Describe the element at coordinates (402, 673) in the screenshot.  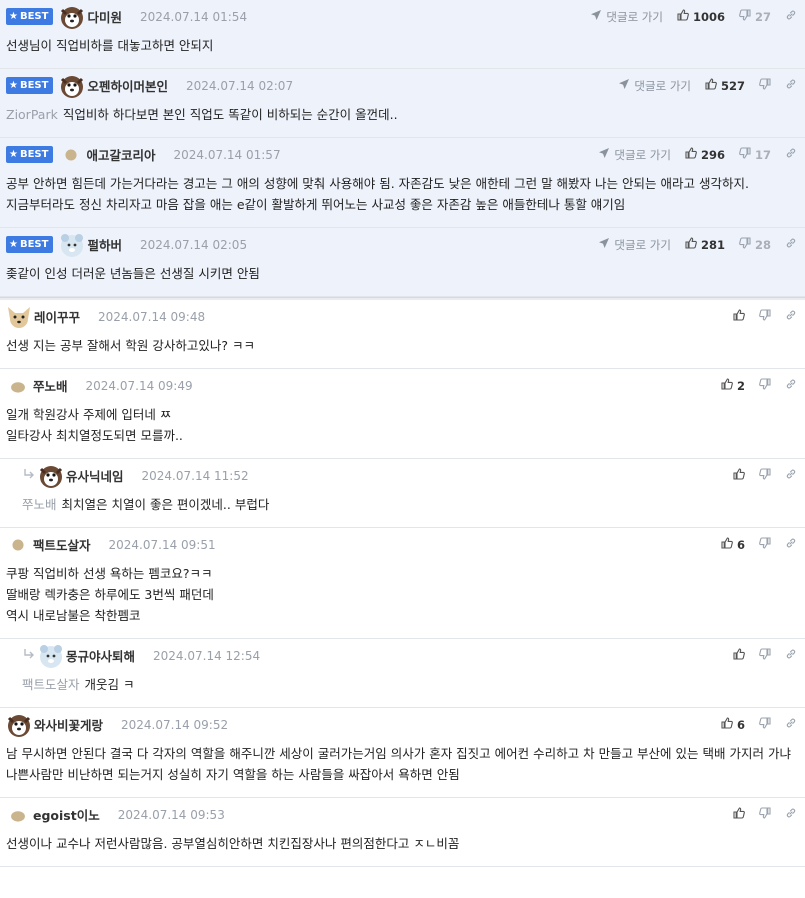
I see `reply-comment: 몽규야사퇴해 2024.07.14 12:54 팩트도살자 개웃김 ㅋ` at that location.